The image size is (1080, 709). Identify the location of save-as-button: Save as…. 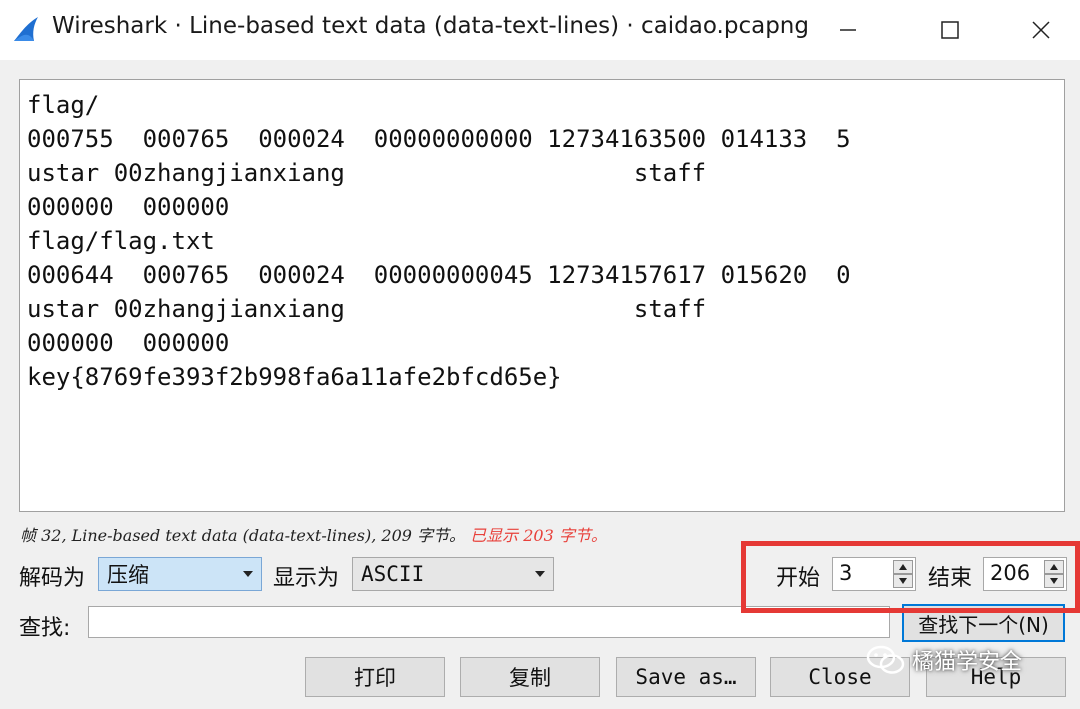
(686, 677).